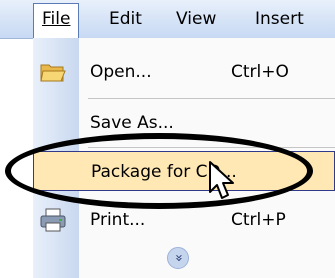  I want to click on menu-edit: Edit, so click(125, 19).